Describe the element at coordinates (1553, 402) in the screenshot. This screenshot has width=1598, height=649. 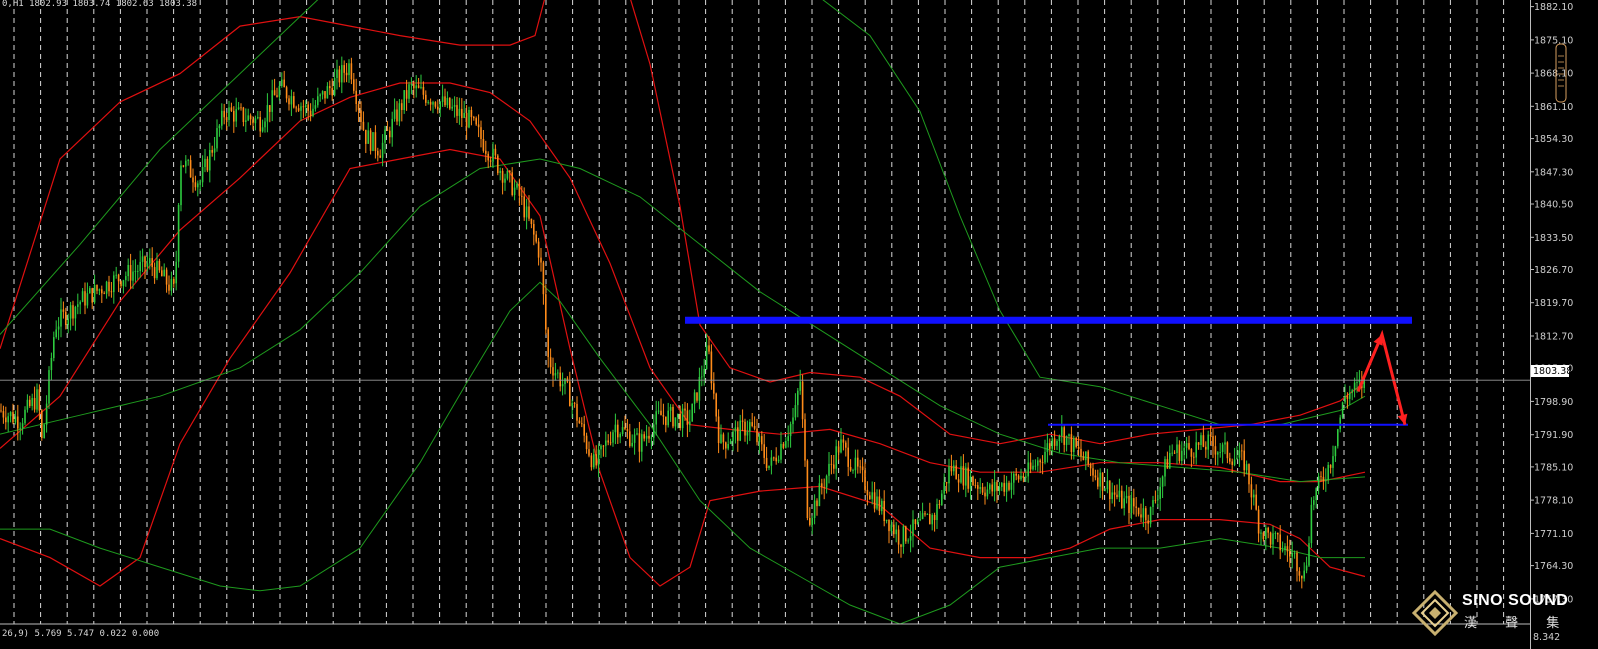
I see `price-tick-label: 1798.90` at that location.